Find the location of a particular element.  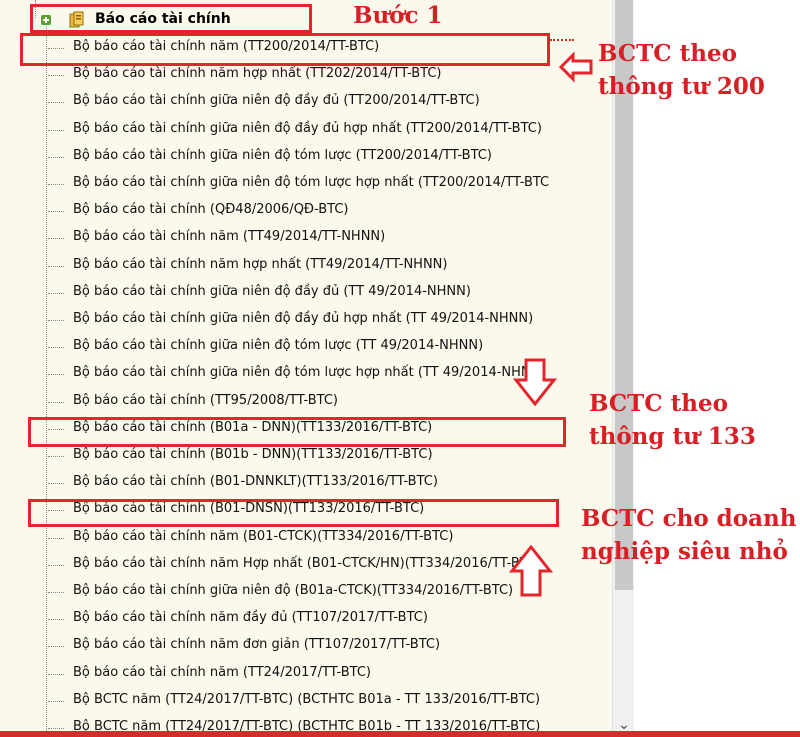

highlight-box-step1 is located at coordinates (171, 18).